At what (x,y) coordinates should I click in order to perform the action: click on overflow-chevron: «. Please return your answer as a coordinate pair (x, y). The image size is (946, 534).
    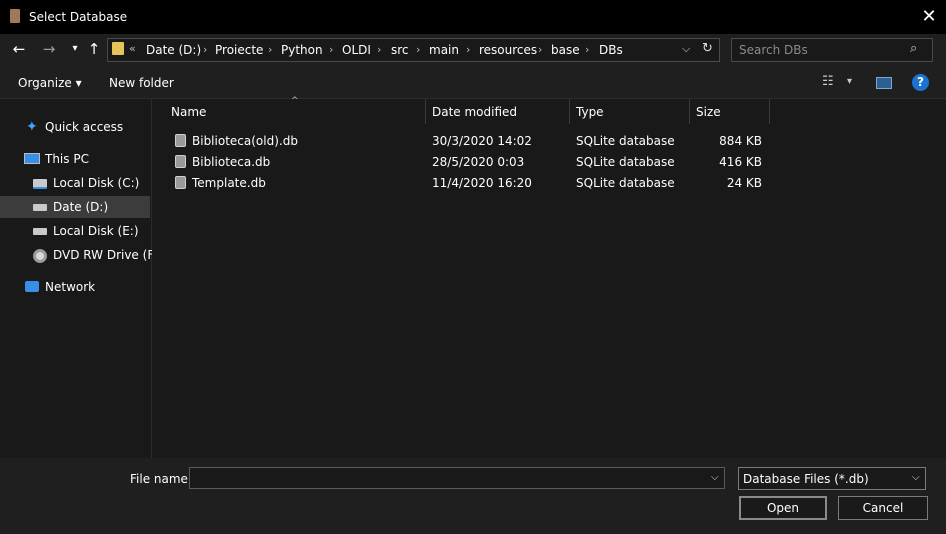
    Looking at the image, I should click on (132, 48).